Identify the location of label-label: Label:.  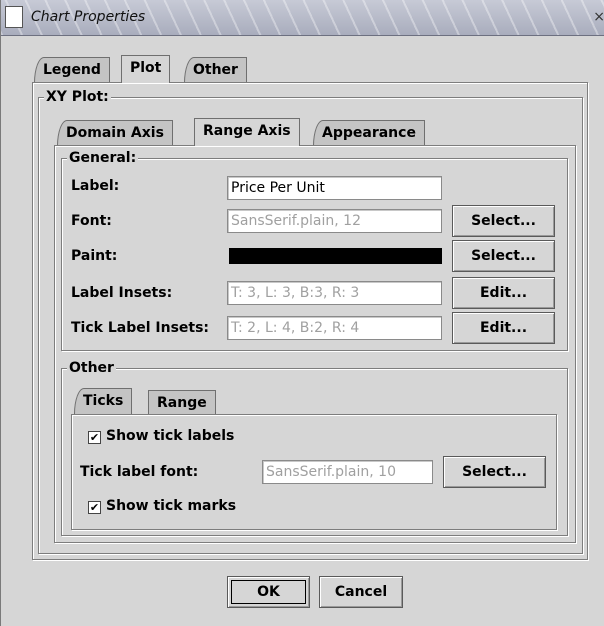
(95, 186).